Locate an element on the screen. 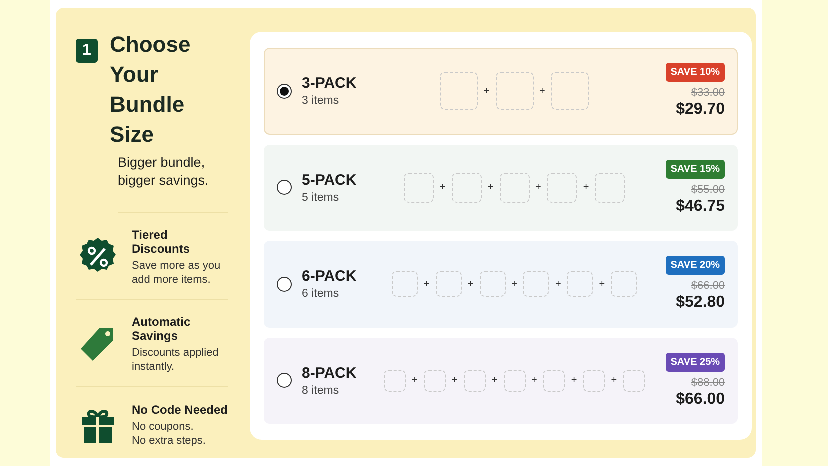 This screenshot has height=466, width=828. feature-description: No extra steps. is located at coordinates (169, 441).